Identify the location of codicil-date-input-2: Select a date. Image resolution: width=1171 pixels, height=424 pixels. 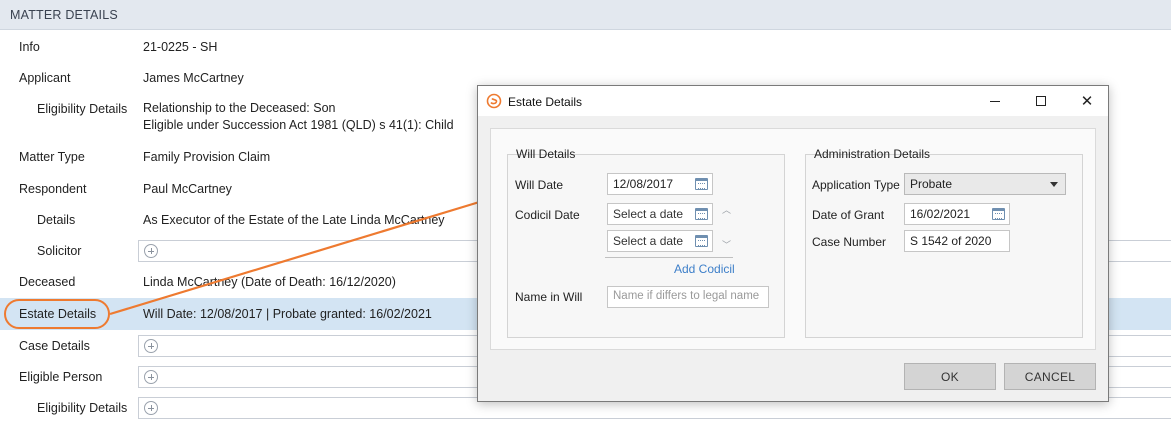
(660, 241).